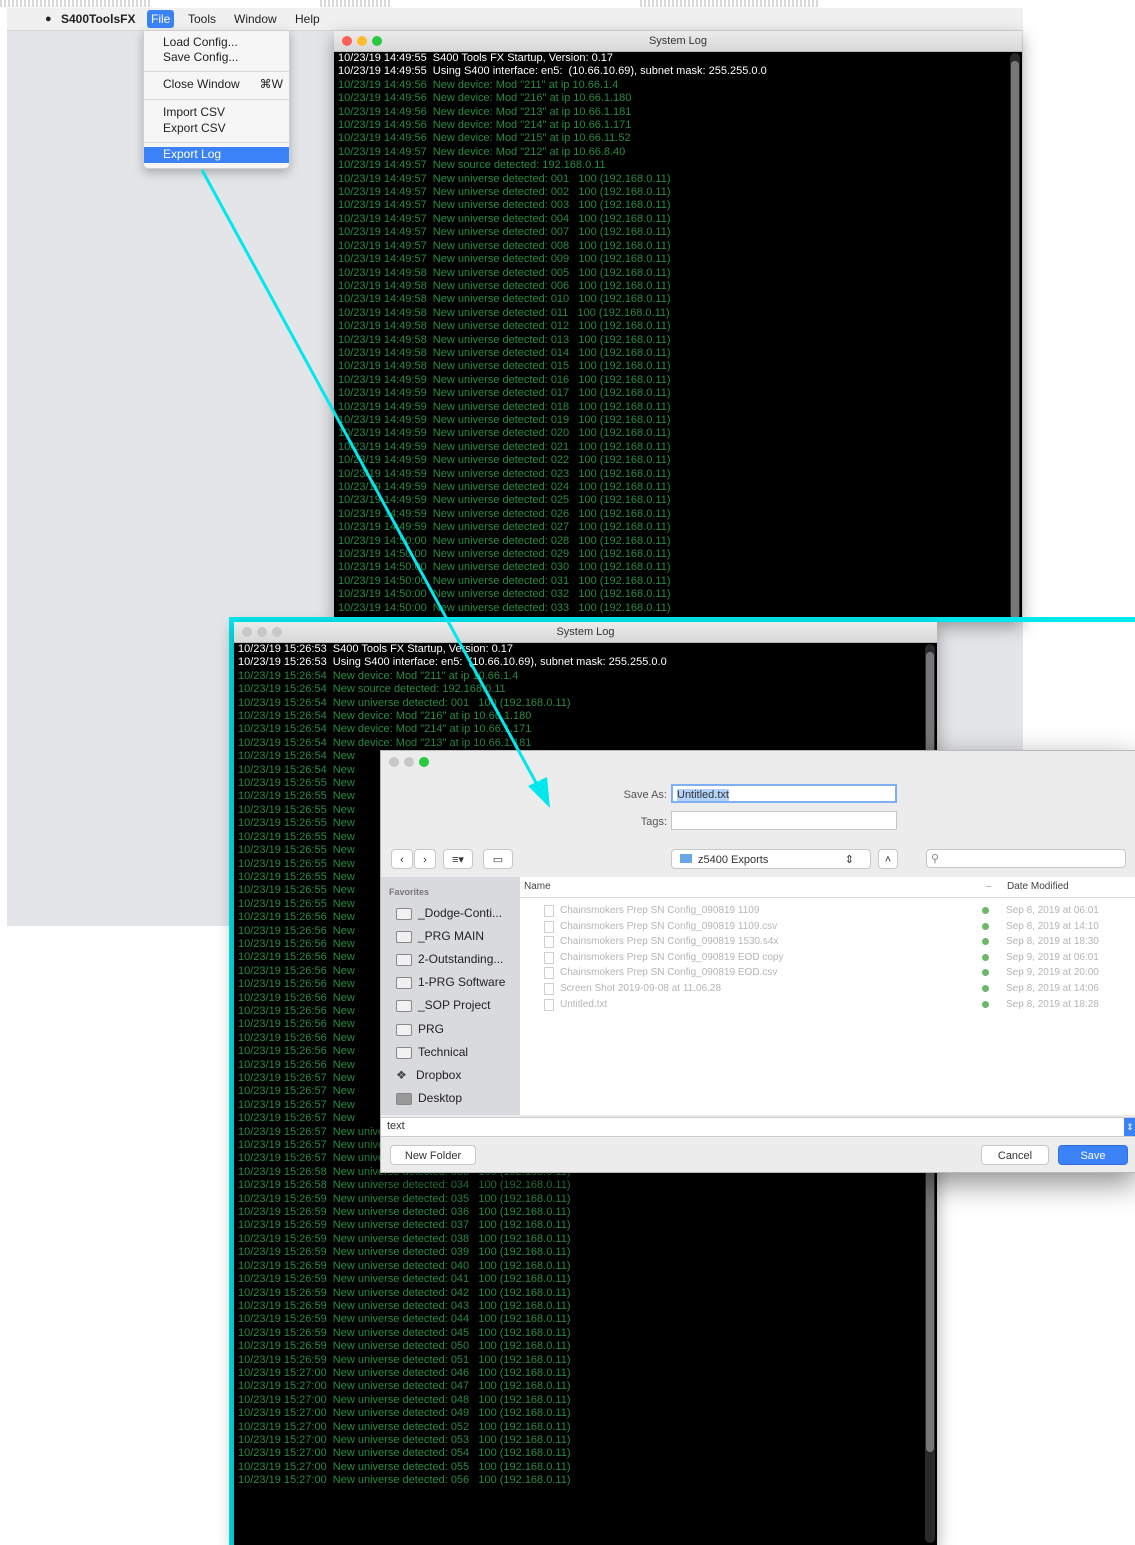 The width and height of the screenshot is (1135, 1545). What do you see at coordinates (1052, 942) in the screenshot?
I see `file-date: Sep 8, 2019 at 18:30` at bounding box center [1052, 942].